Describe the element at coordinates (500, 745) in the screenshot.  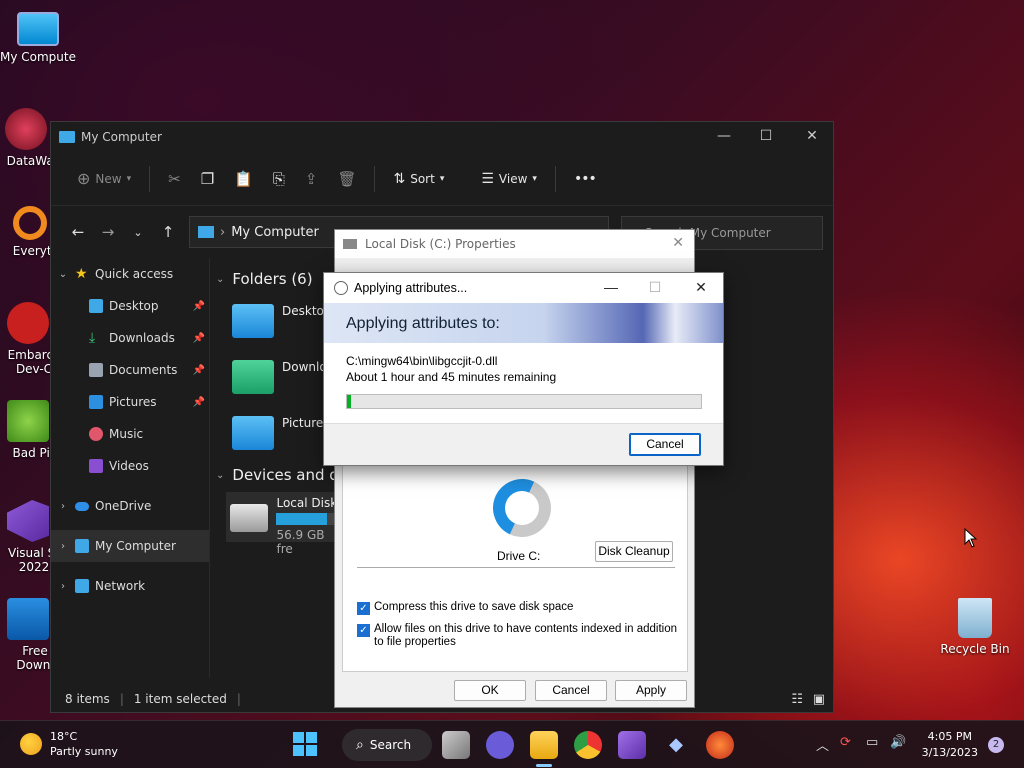
I see `teams-chat-button` at that location.